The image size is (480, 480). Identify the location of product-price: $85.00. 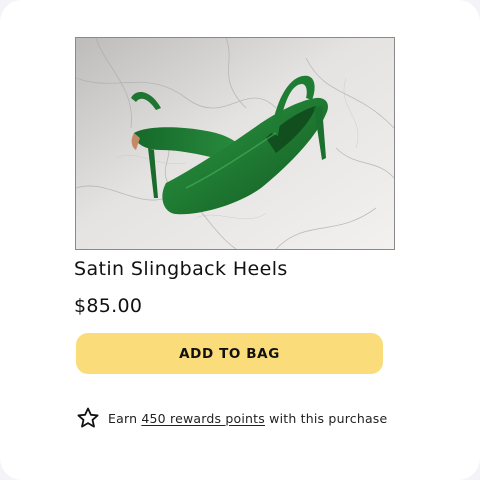
(108, 306).